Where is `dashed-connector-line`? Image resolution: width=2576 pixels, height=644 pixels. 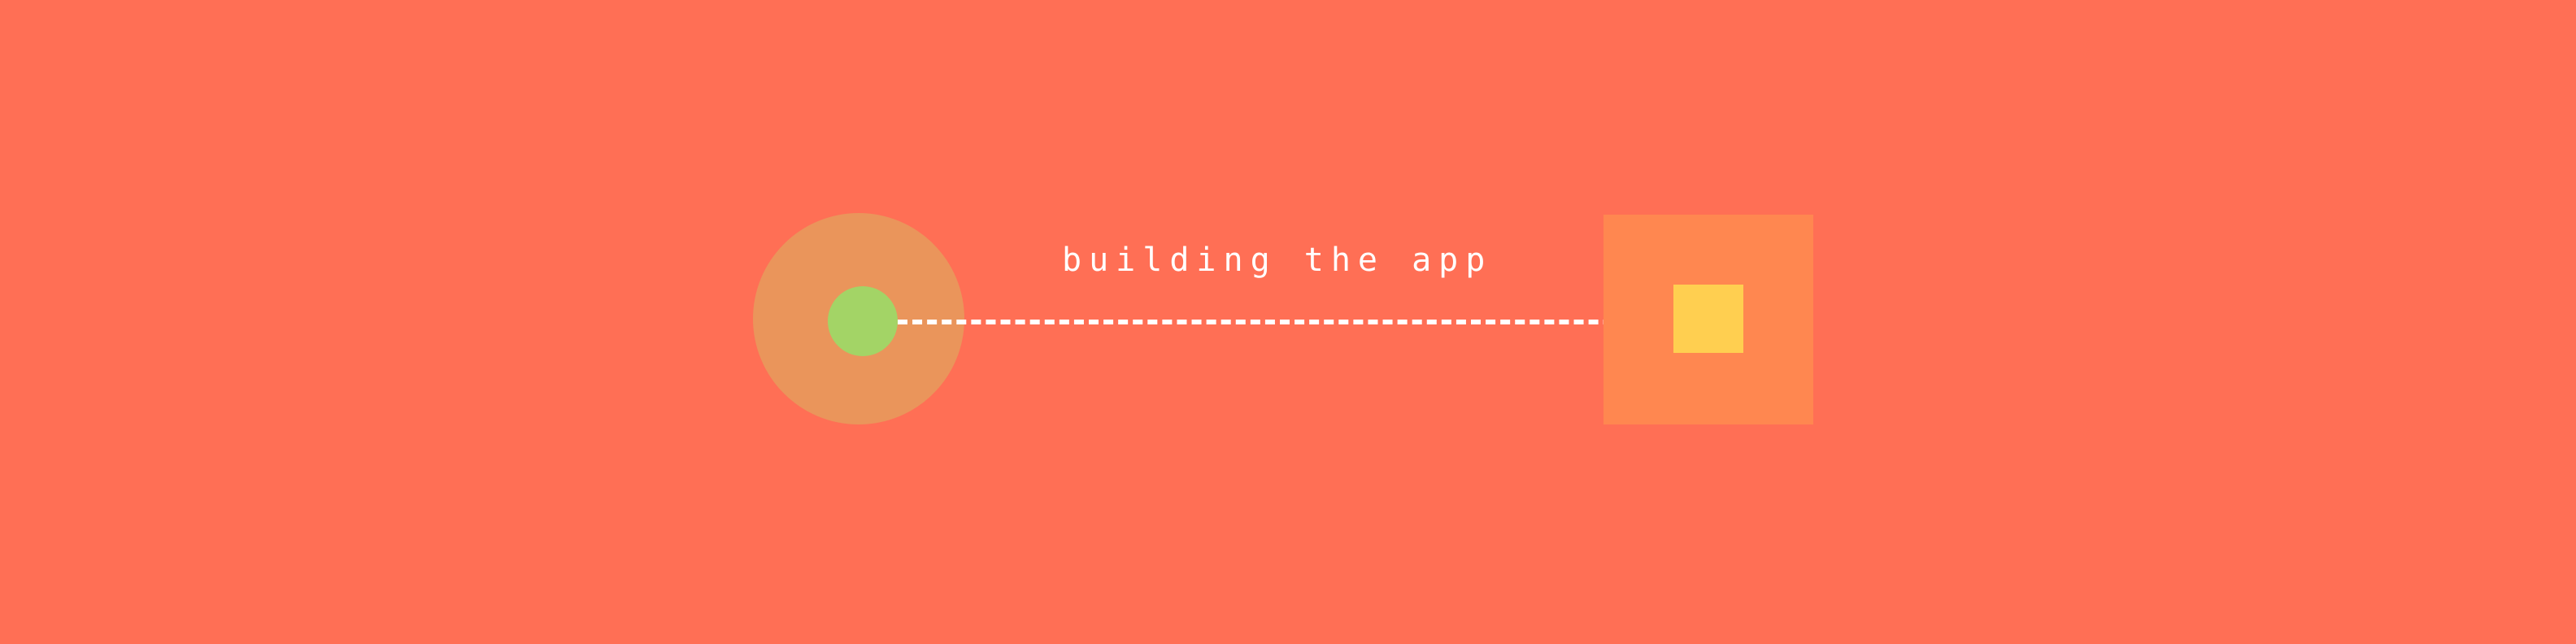 dashed-connector-line is located at coordinates (1285, 322).